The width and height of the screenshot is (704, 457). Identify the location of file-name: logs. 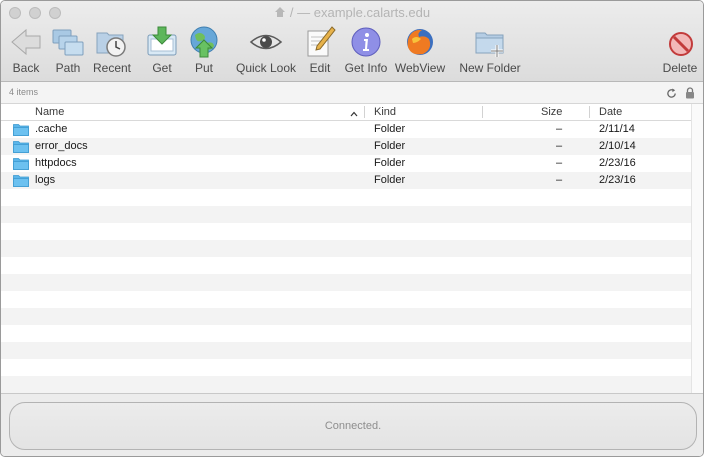
(45, 180).